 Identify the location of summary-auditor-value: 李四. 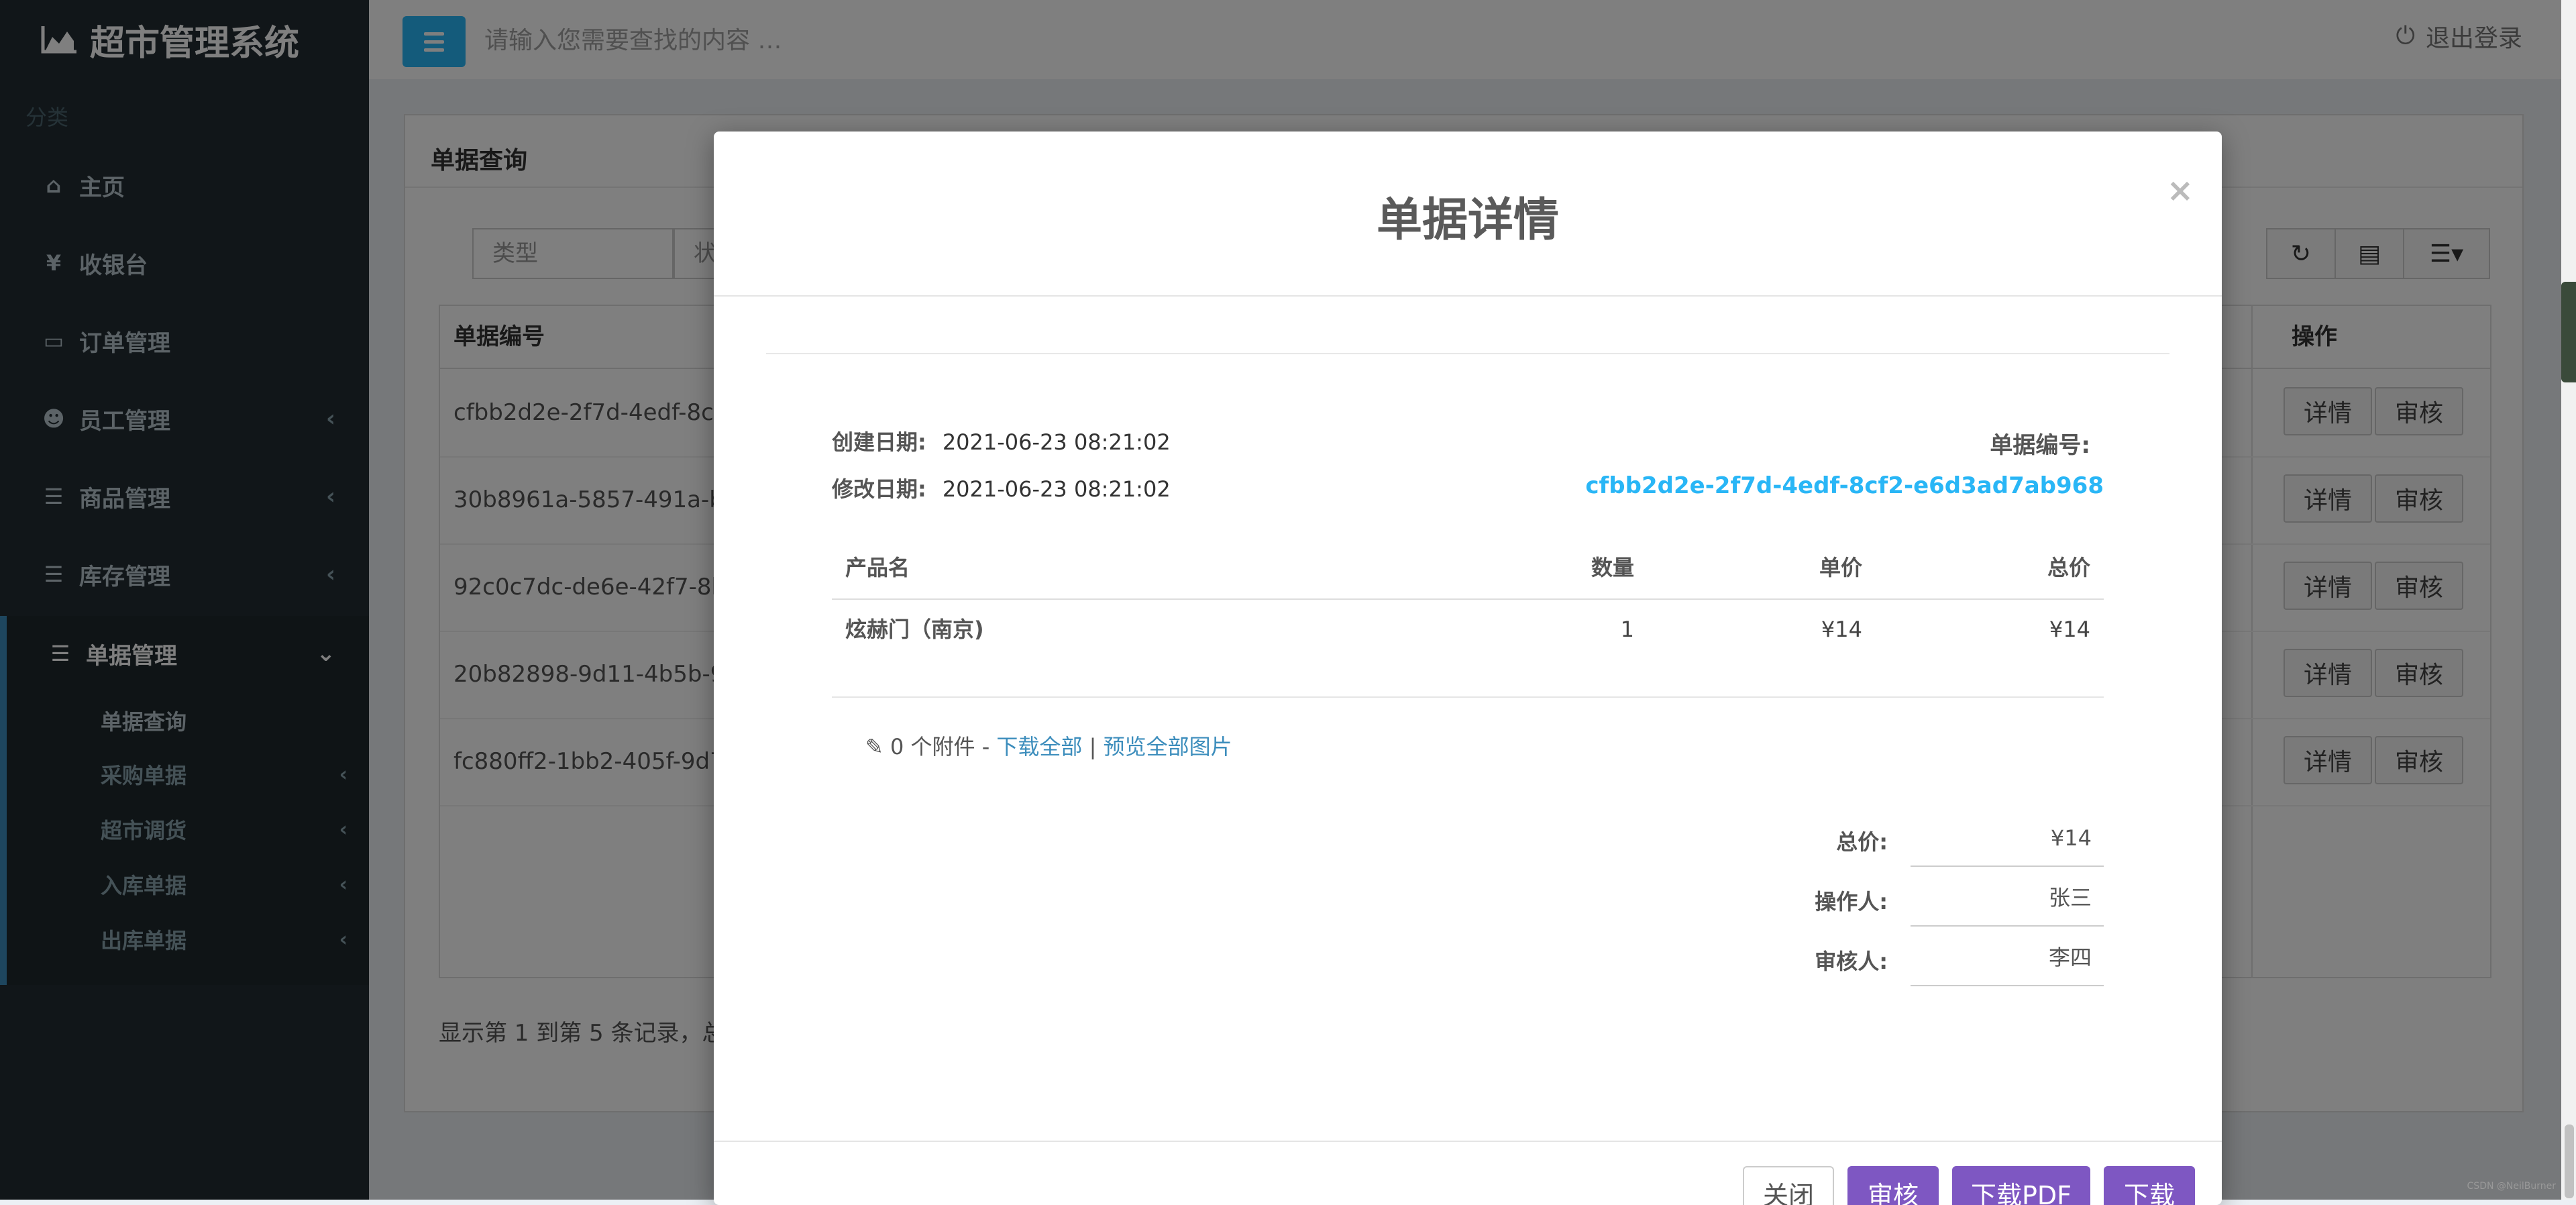
(2007, 957).